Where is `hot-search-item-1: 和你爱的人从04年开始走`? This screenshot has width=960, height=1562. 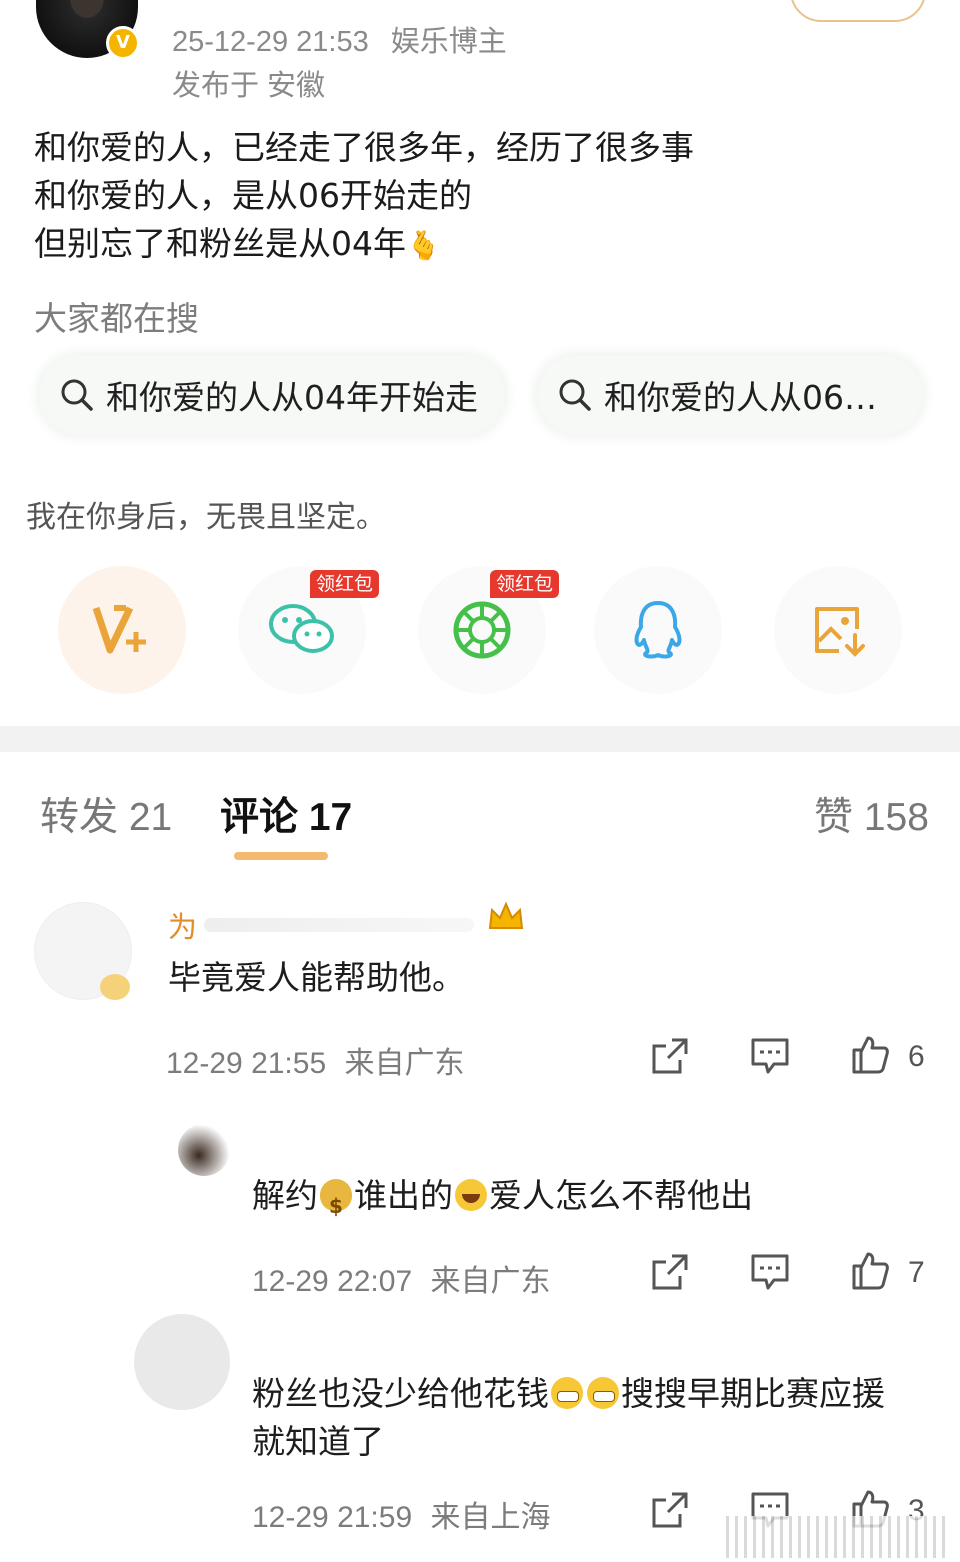 hot-search-item-1: 和你爱的人从04年开始走 is located at coordinates (272, 395).